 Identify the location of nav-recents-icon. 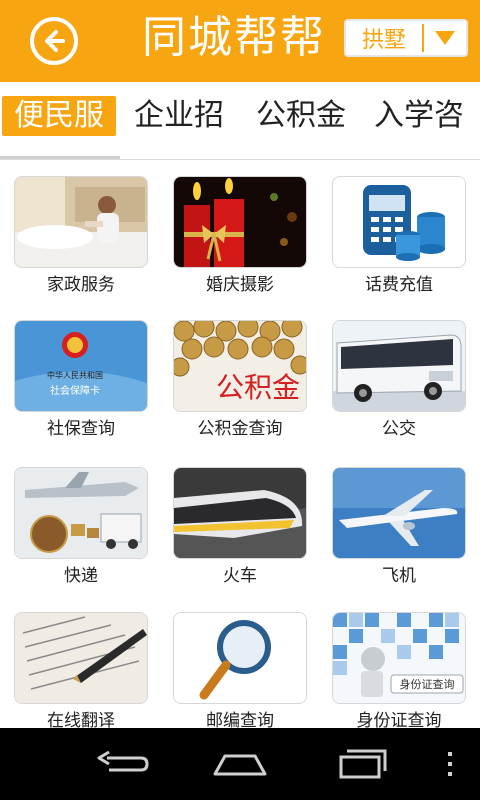
(362, 764).